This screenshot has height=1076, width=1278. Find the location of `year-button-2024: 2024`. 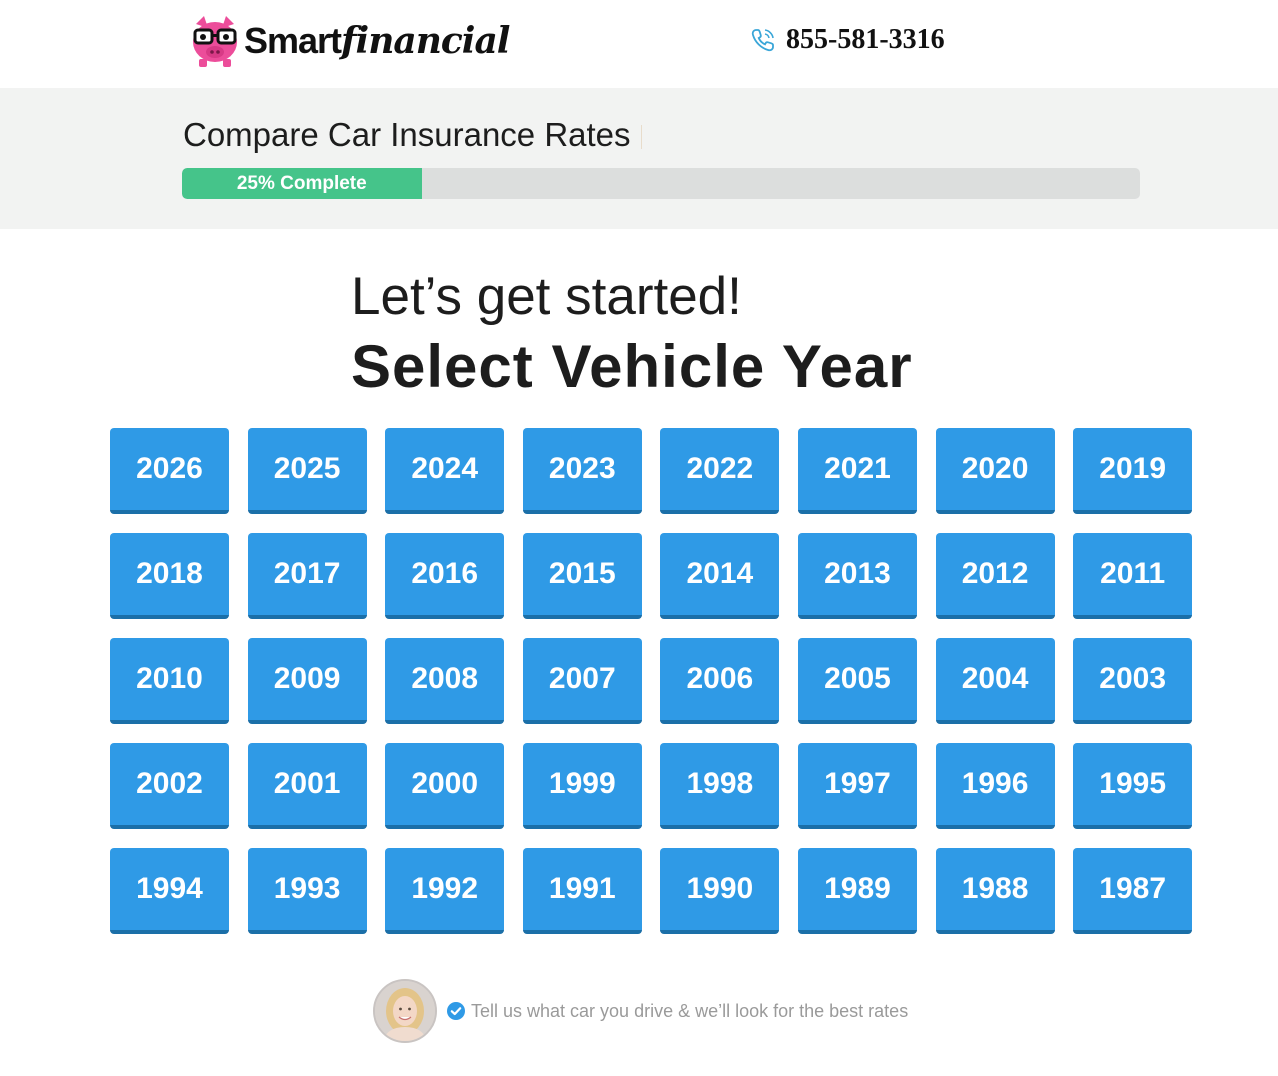

year-button-2024: 2024 is located at coordinates (445, 471).